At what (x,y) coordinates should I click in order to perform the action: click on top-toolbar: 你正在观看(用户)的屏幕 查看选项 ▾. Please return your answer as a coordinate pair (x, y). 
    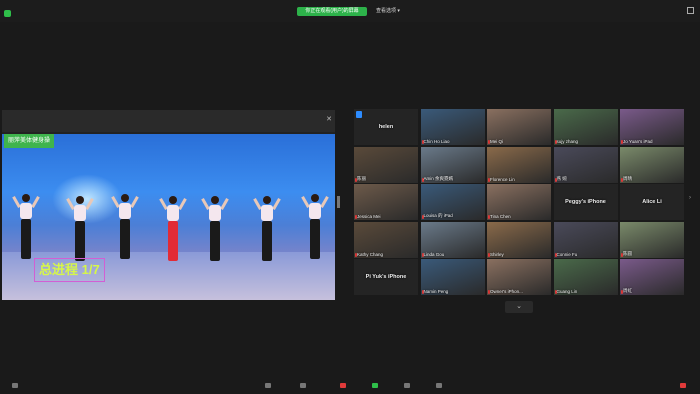
    Looking at the image, I should click on (350, 11).